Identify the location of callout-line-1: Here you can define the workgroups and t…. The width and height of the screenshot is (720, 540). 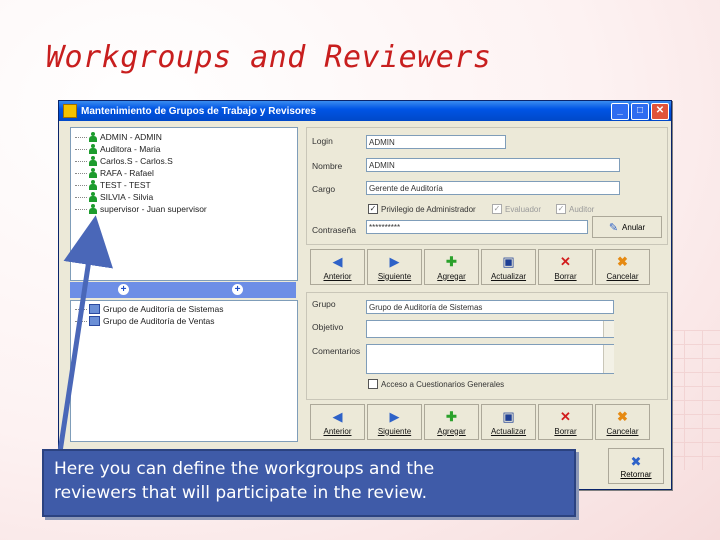
(244, 469).